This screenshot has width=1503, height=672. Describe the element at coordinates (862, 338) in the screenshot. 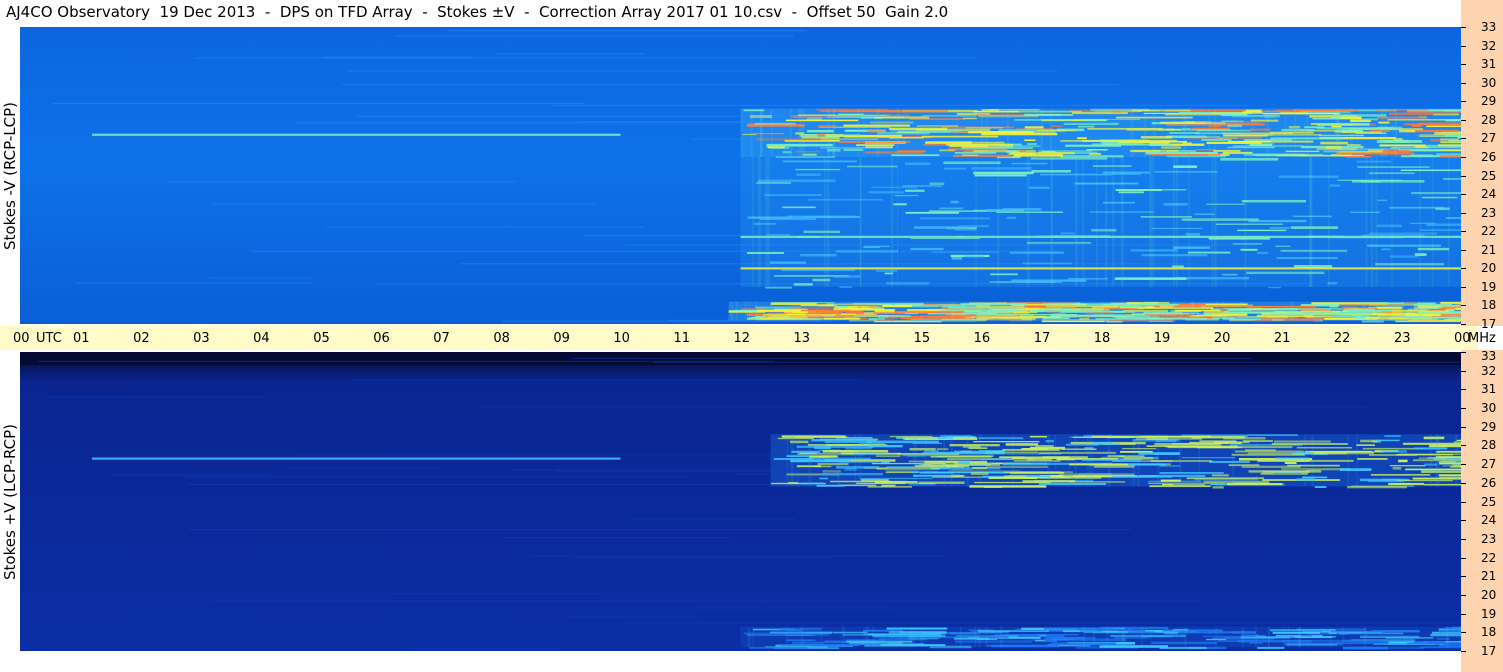

I see `time-tick-label: 14` at that location.